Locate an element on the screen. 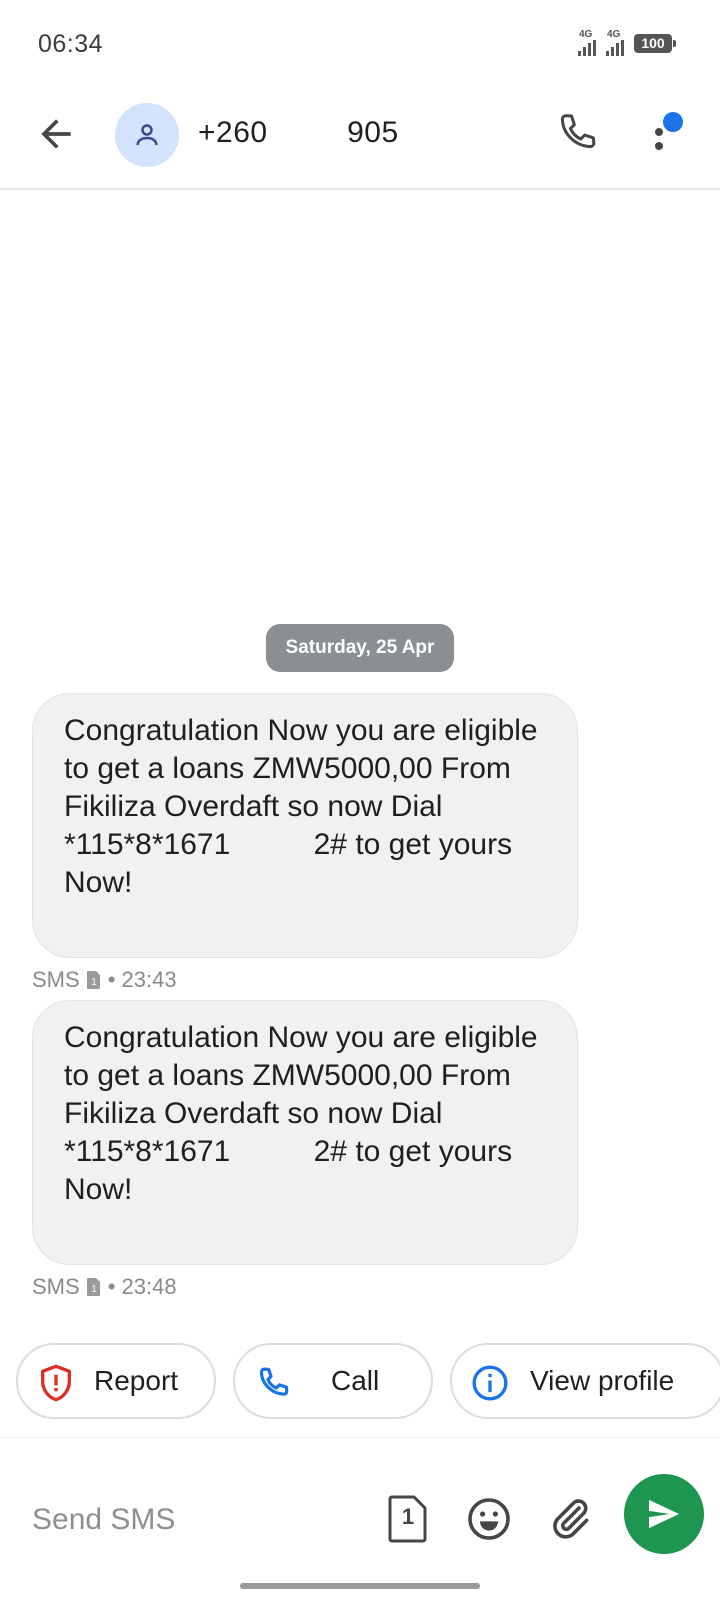 The height and width of the screenshot is (1601, 720). send-icon is located at coordinates (664, 1514).